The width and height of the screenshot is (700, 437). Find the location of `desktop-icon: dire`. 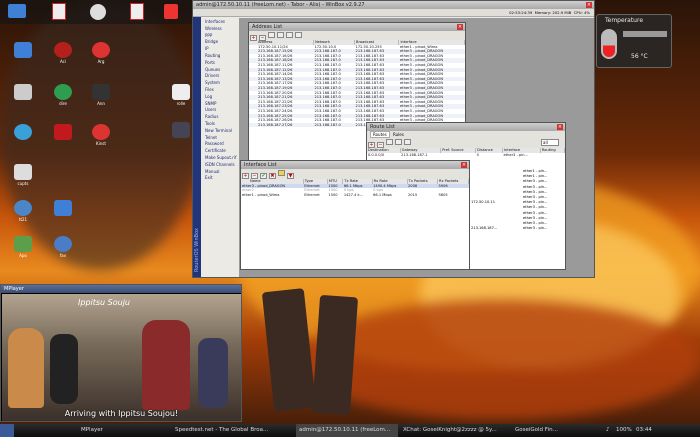

desktop-icon: dire is located at coordinates (63, 95).